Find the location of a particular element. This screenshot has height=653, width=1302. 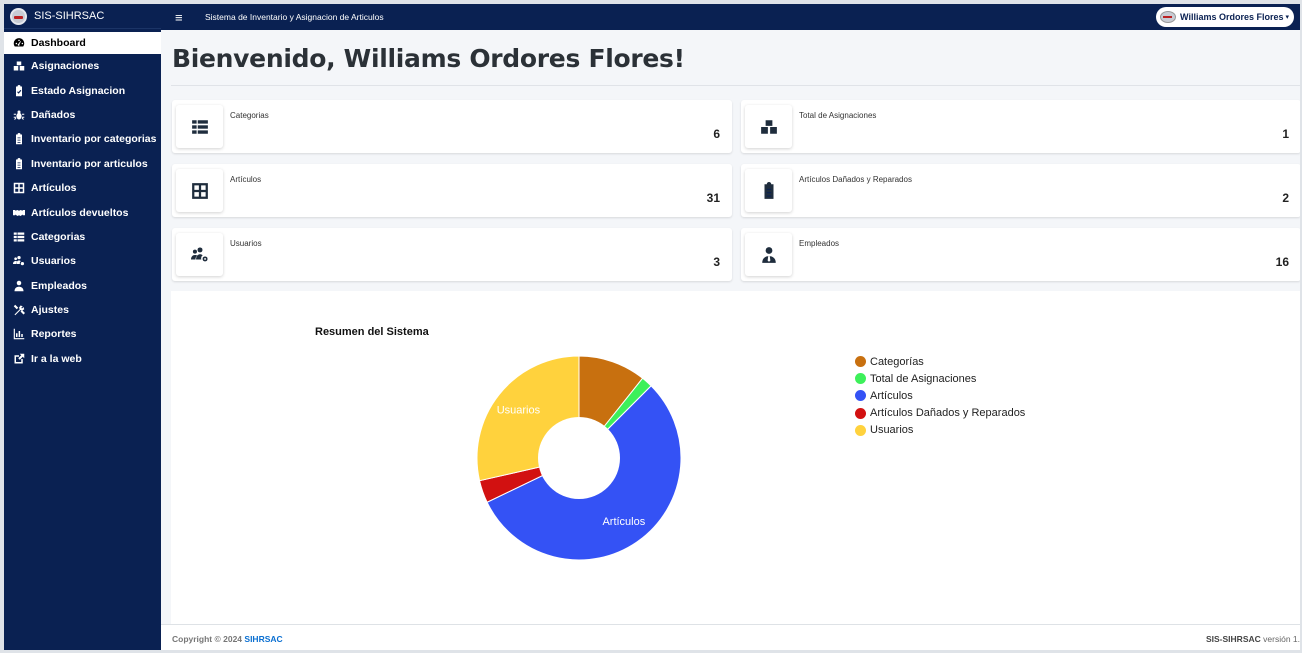

footer-app-name: SIS-SIHRSAC is located at coordinates (1233, 639).